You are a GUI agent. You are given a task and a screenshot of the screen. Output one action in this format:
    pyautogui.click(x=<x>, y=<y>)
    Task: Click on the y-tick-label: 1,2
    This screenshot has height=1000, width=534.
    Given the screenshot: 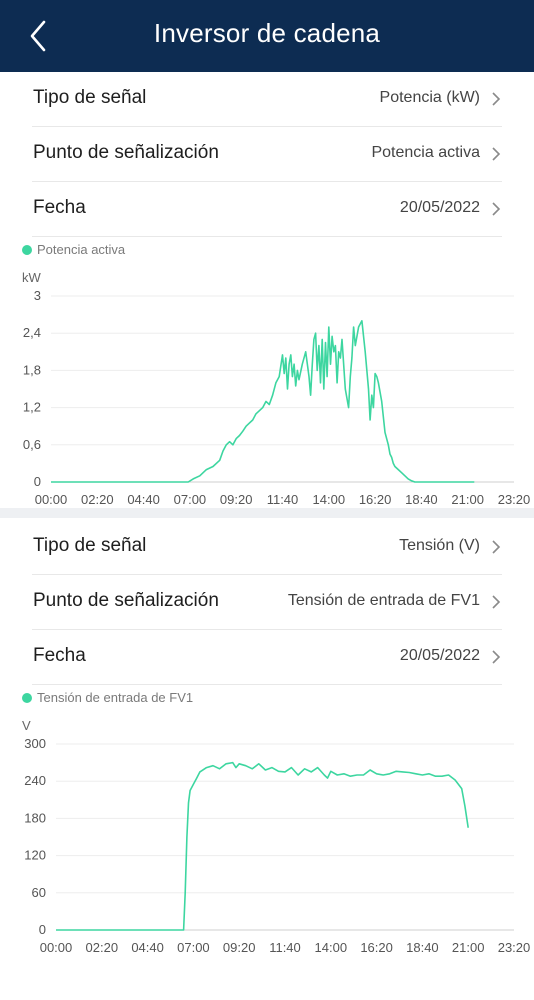 What is the action you would take?
    pyautogui.click(x=32, y=407)
    